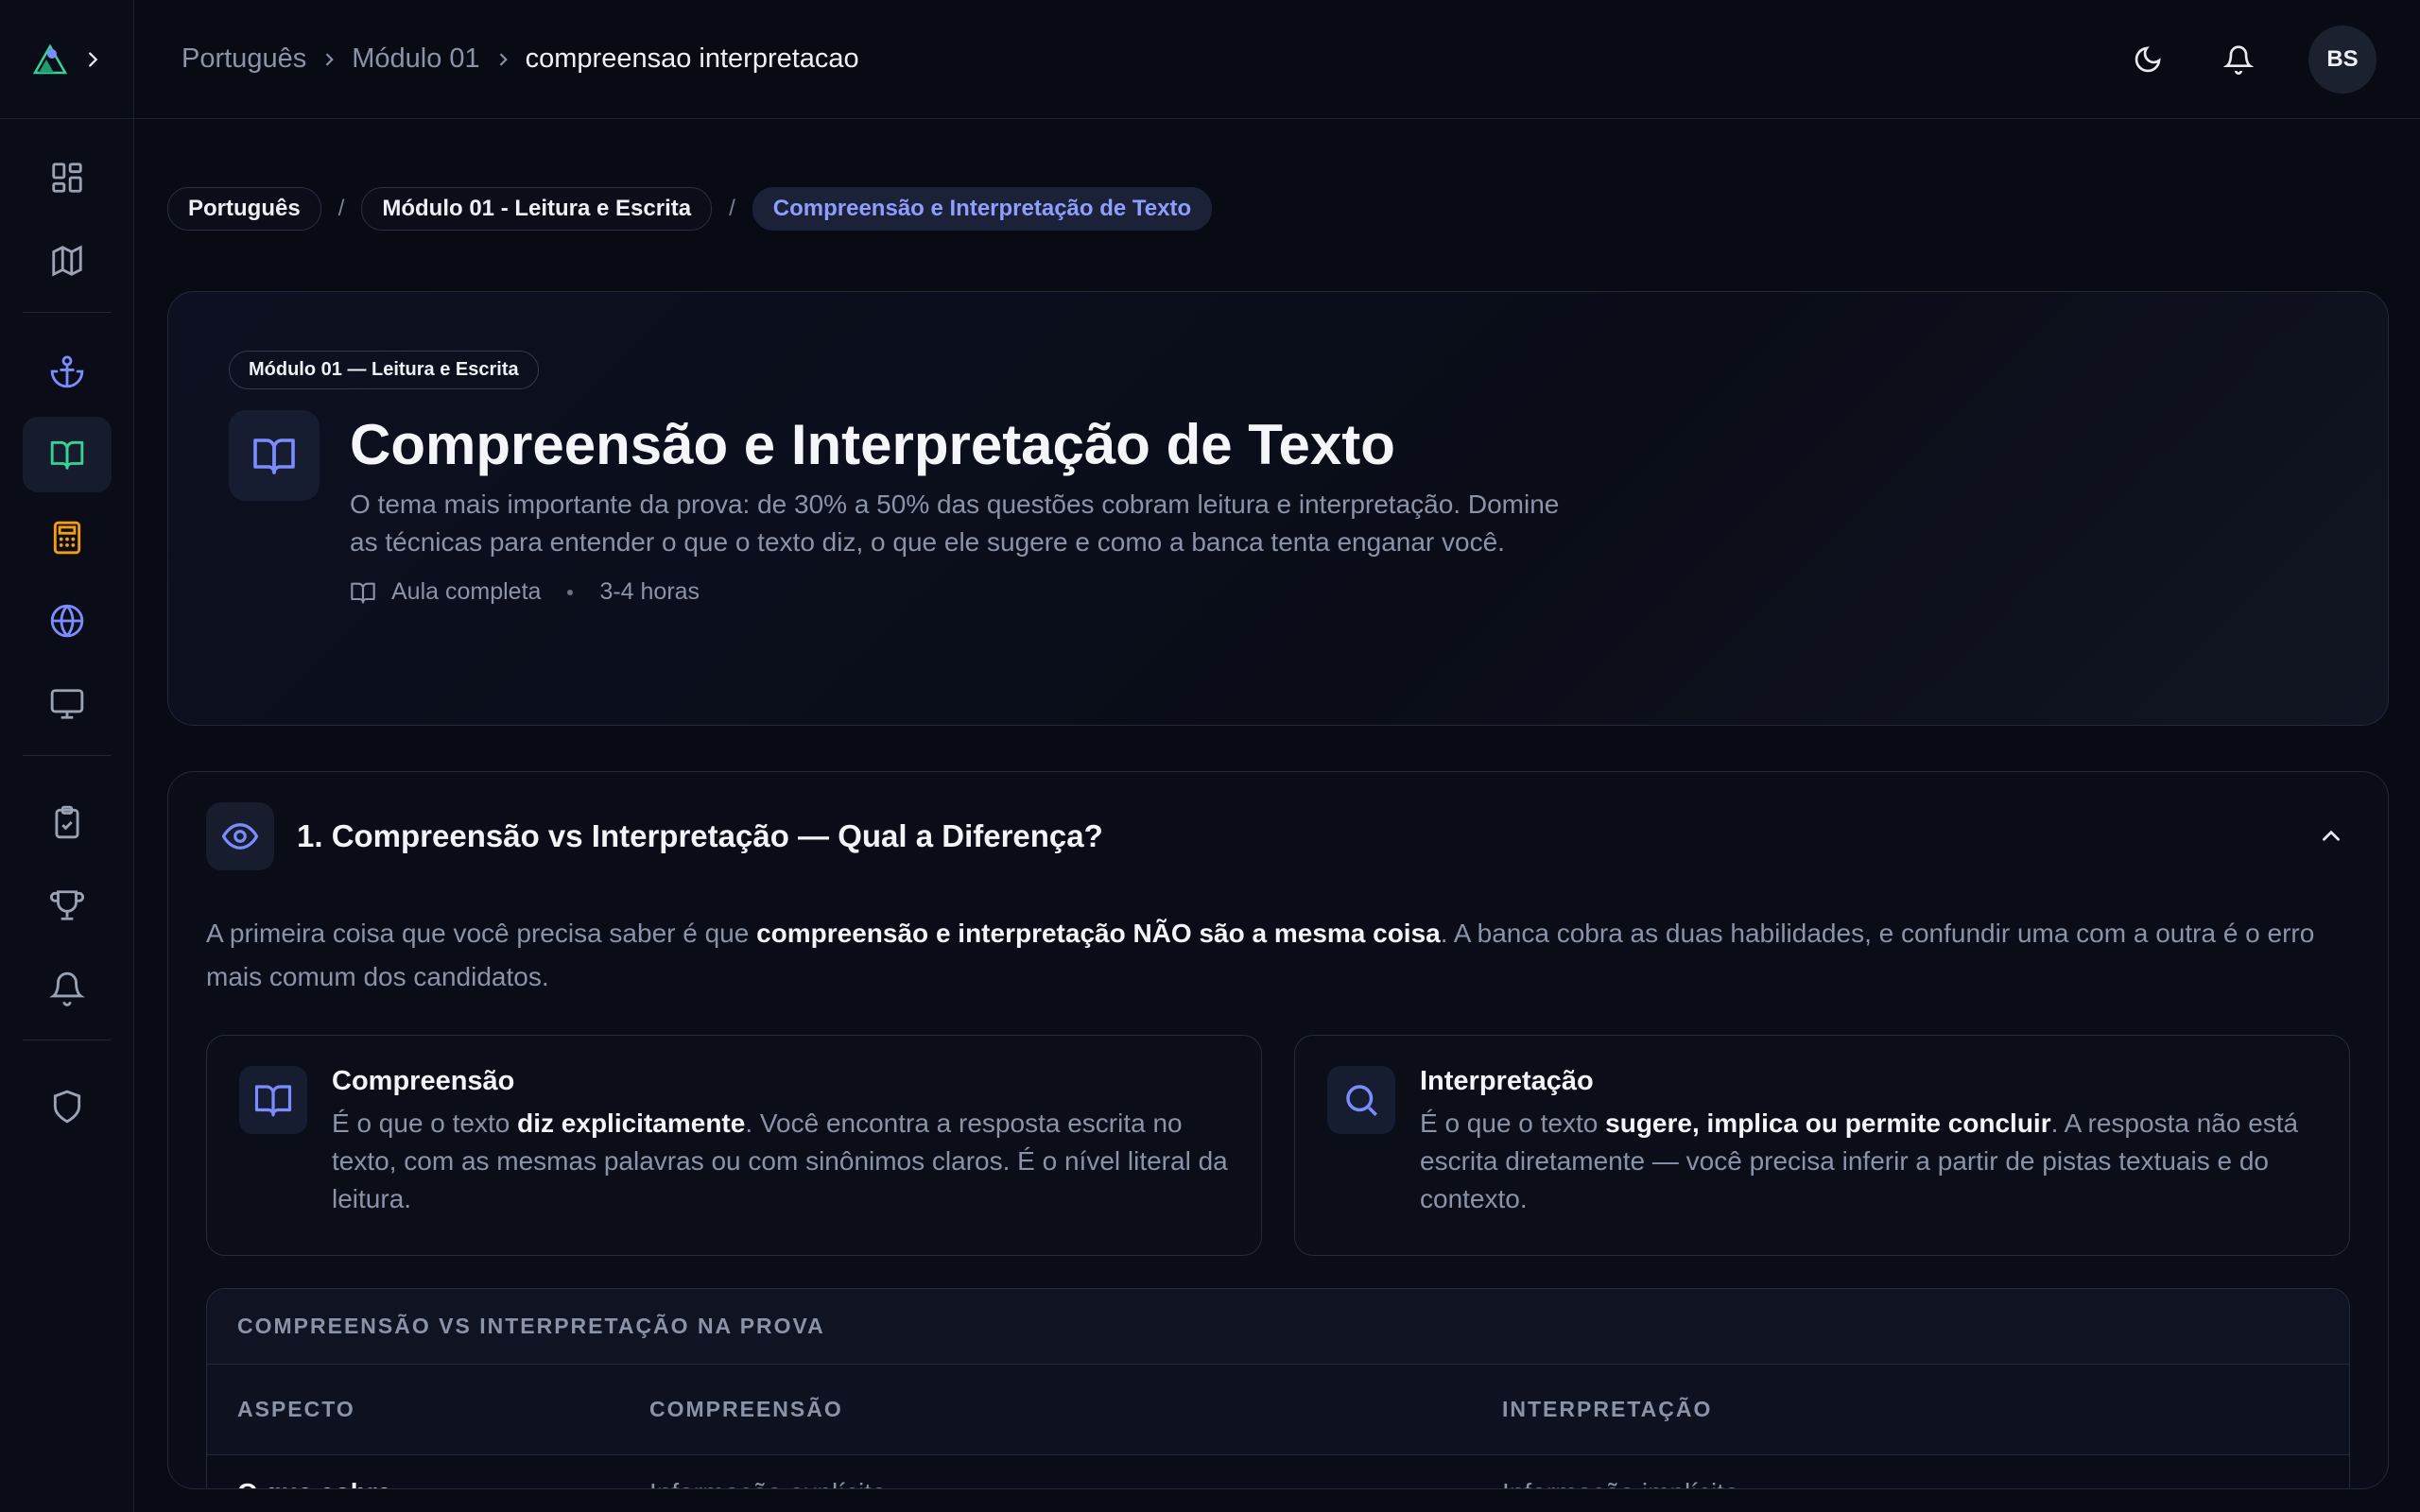  I want to click on notifications-button, so click(2238, 59).